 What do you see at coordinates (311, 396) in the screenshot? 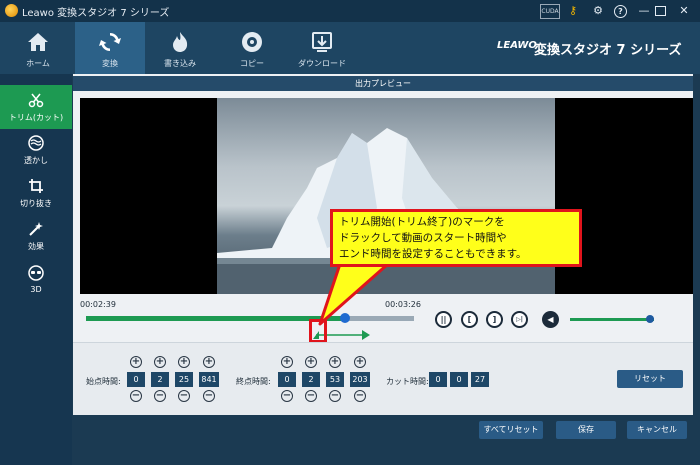
I see `end-minute-minus-button: −` at bounding box center [311, 396].